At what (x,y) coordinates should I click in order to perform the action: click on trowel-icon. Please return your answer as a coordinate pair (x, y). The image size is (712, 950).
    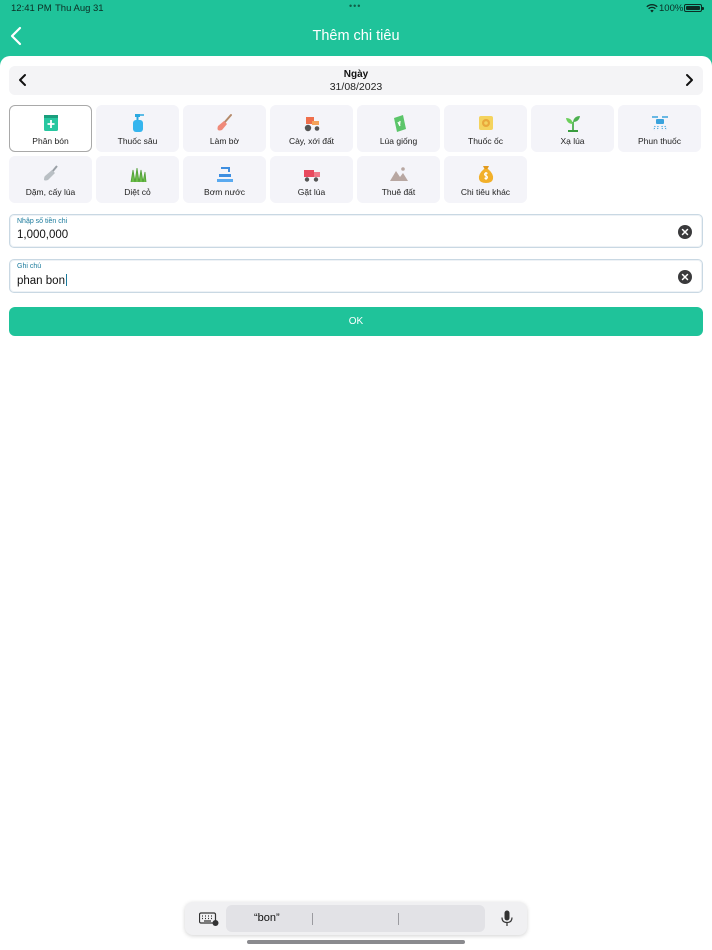
    Looking at the image, I should click on (50, 173).